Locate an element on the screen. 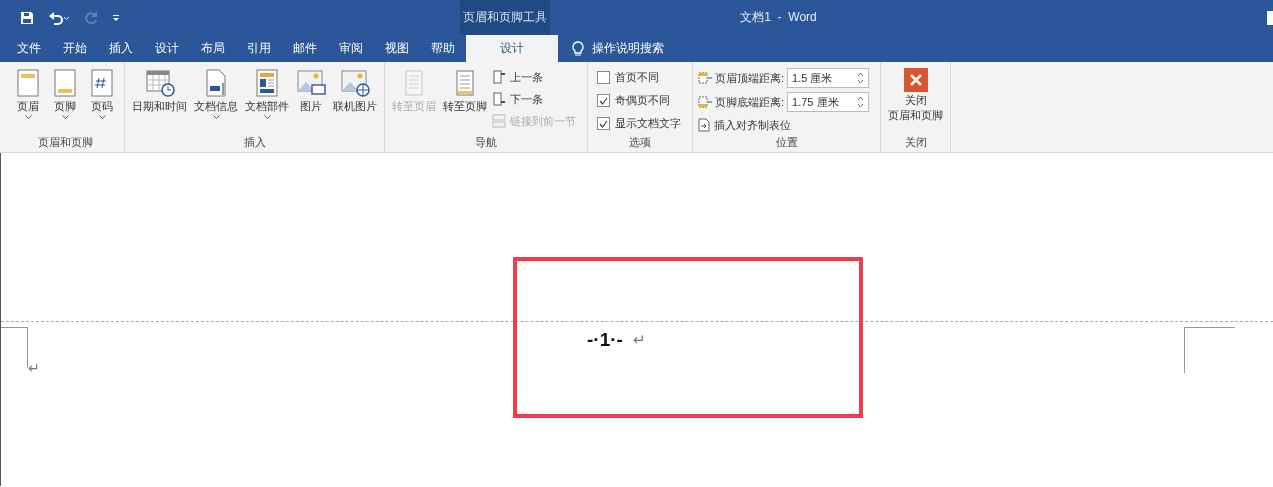 This screenshot has width=1273, height=487. ribbon-button: 上一条 is located at coordinates (534, 77).